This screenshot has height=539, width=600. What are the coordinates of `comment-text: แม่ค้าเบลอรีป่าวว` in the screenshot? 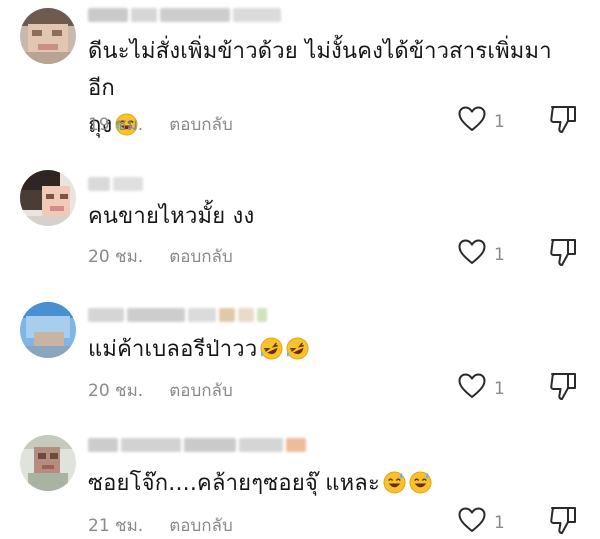 It's located at (323, 349).